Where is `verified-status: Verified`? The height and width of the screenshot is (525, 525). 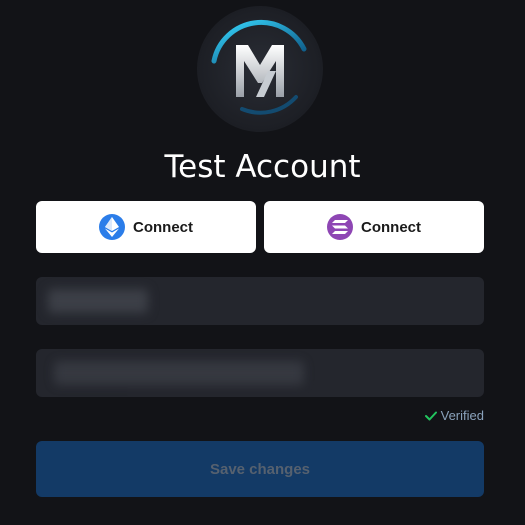 verified-status: Verified is located at coordinates (454, 415).